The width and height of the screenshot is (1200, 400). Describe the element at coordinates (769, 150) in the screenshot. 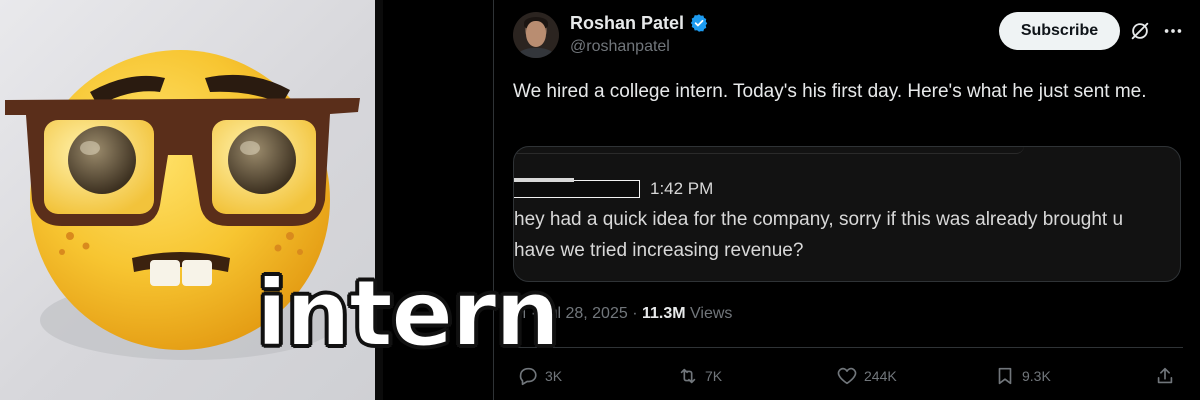

I see `quote-top-edge` at that location.